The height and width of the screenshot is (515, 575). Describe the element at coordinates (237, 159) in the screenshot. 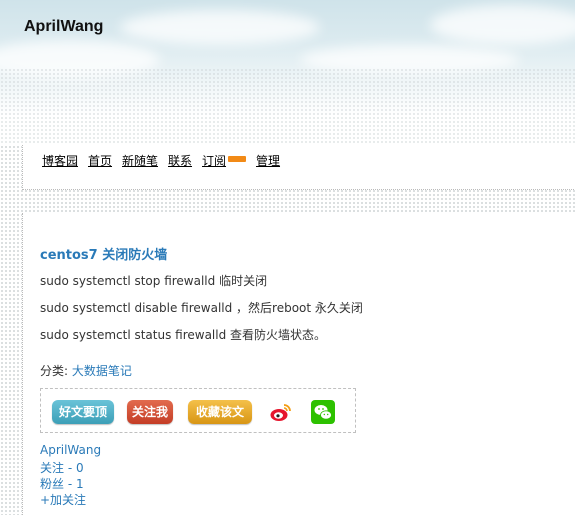

I see `rss-icon` at that location.